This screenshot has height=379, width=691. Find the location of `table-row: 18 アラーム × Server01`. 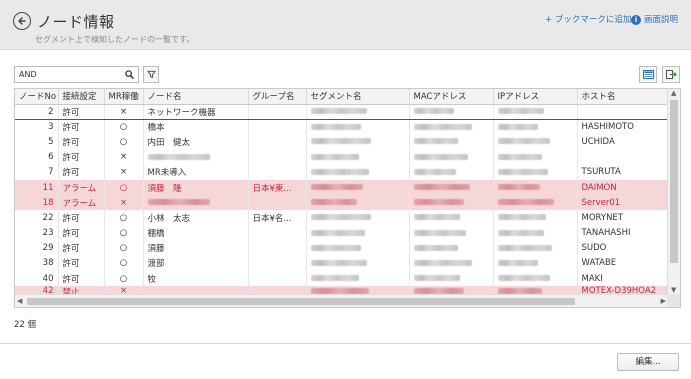

table-row: 18 アラーム × Server01 is located at coordinates (342, 203).